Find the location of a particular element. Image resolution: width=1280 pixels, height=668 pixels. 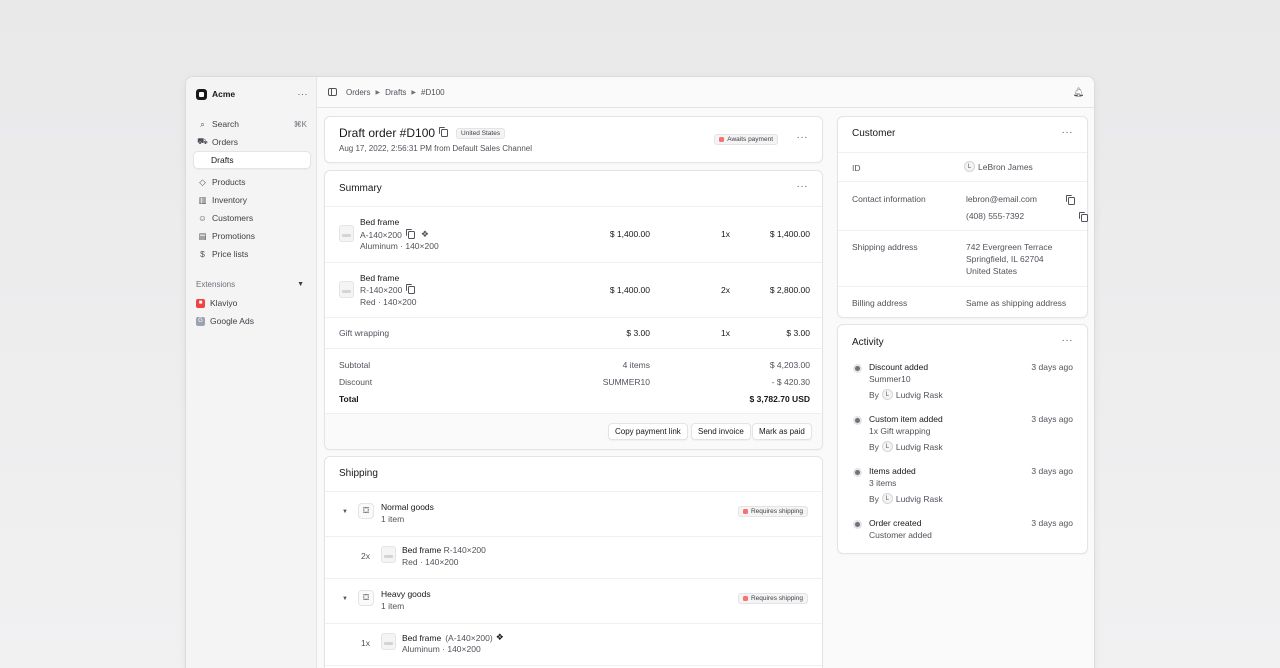

sidebar-item-price-lists: $ Price lists is located at coordinates (252, 254).